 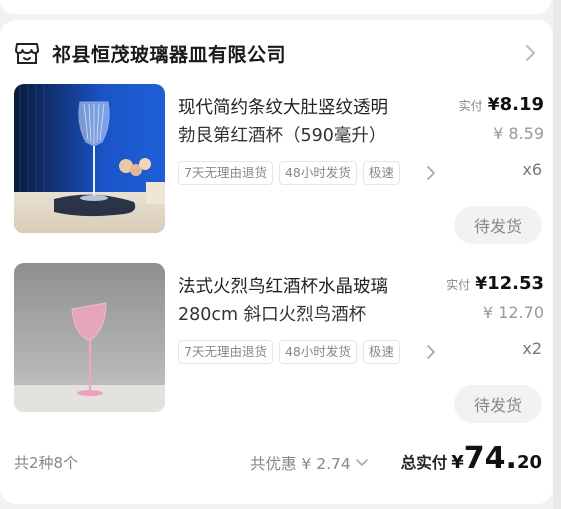 I want to click on paid-price: 实付 ¥12.53, so click(x=495, y=283).